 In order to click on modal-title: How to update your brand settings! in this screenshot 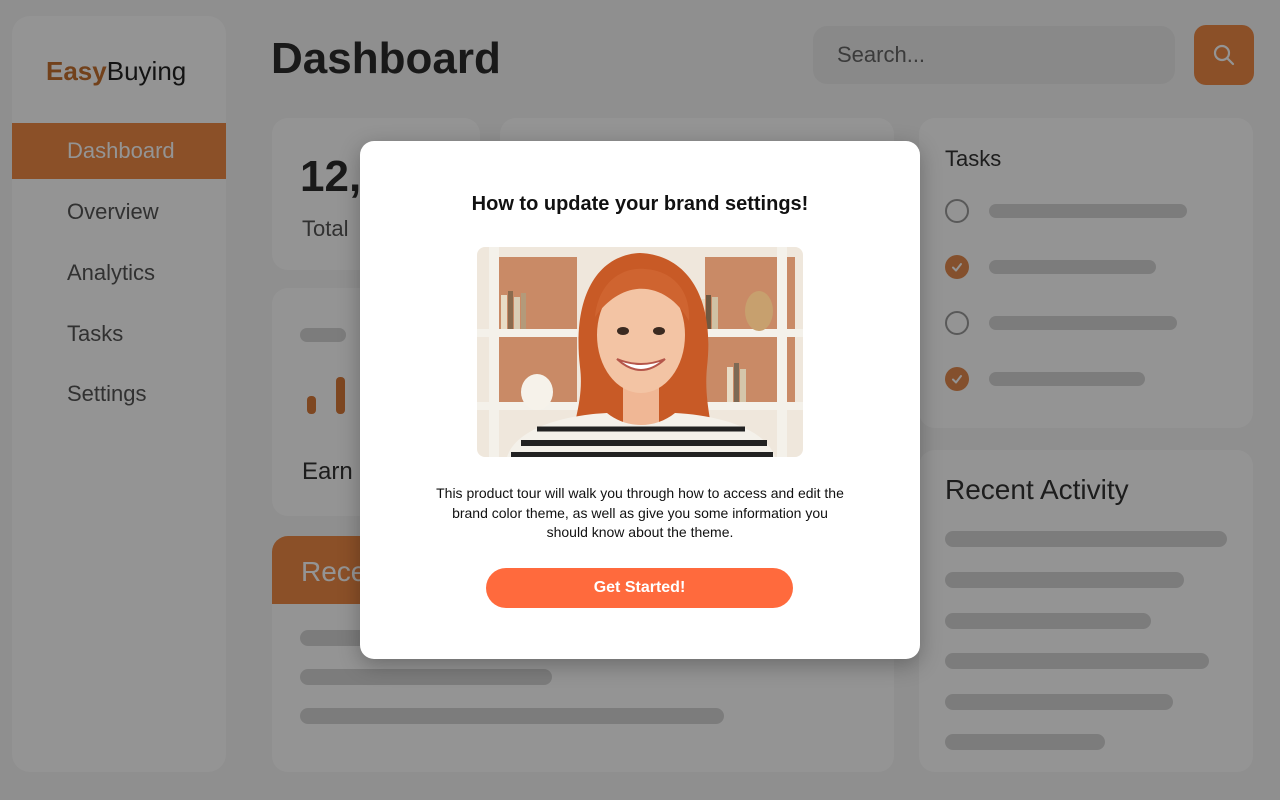, I will do `click(640, 204)`.